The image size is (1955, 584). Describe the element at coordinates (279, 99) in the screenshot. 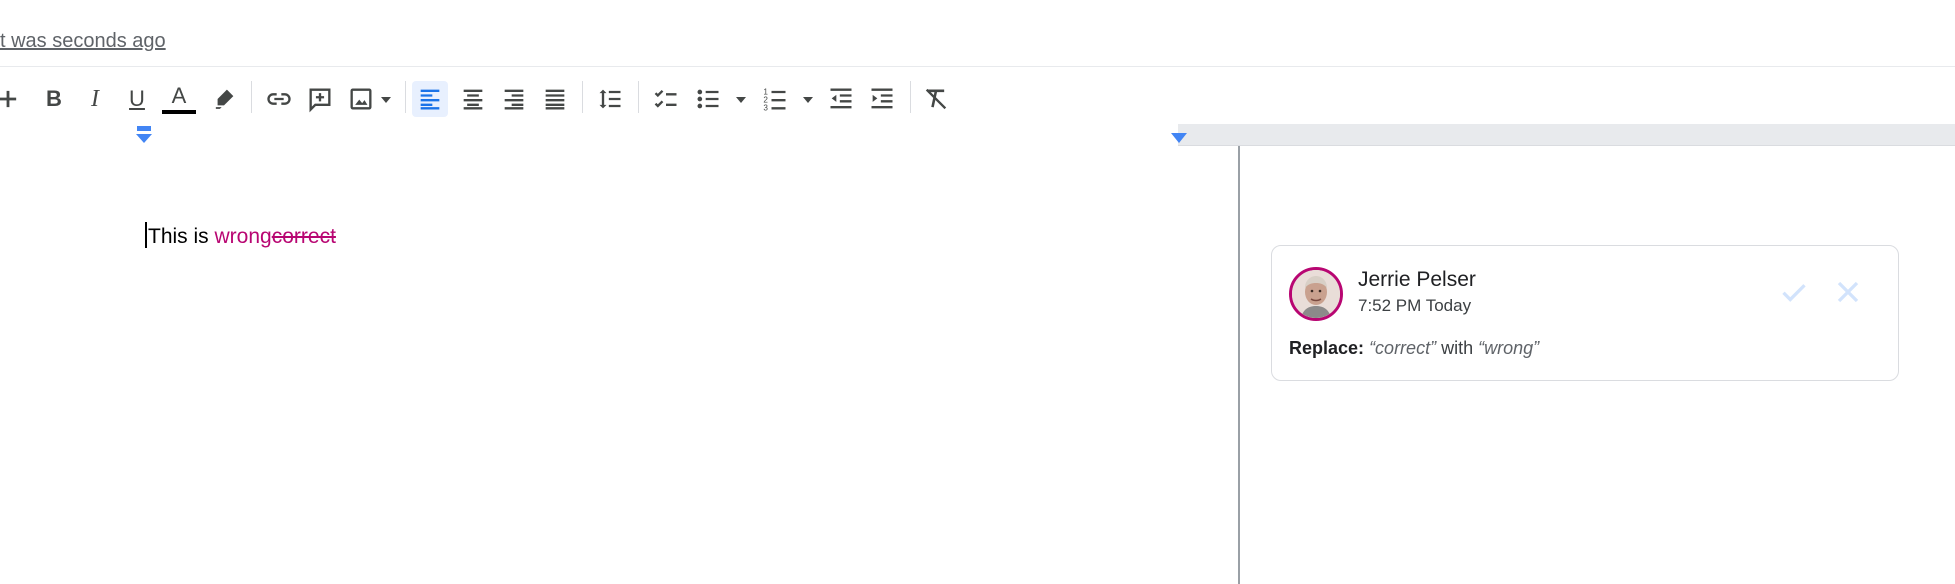

I see `link-icon` at that location.